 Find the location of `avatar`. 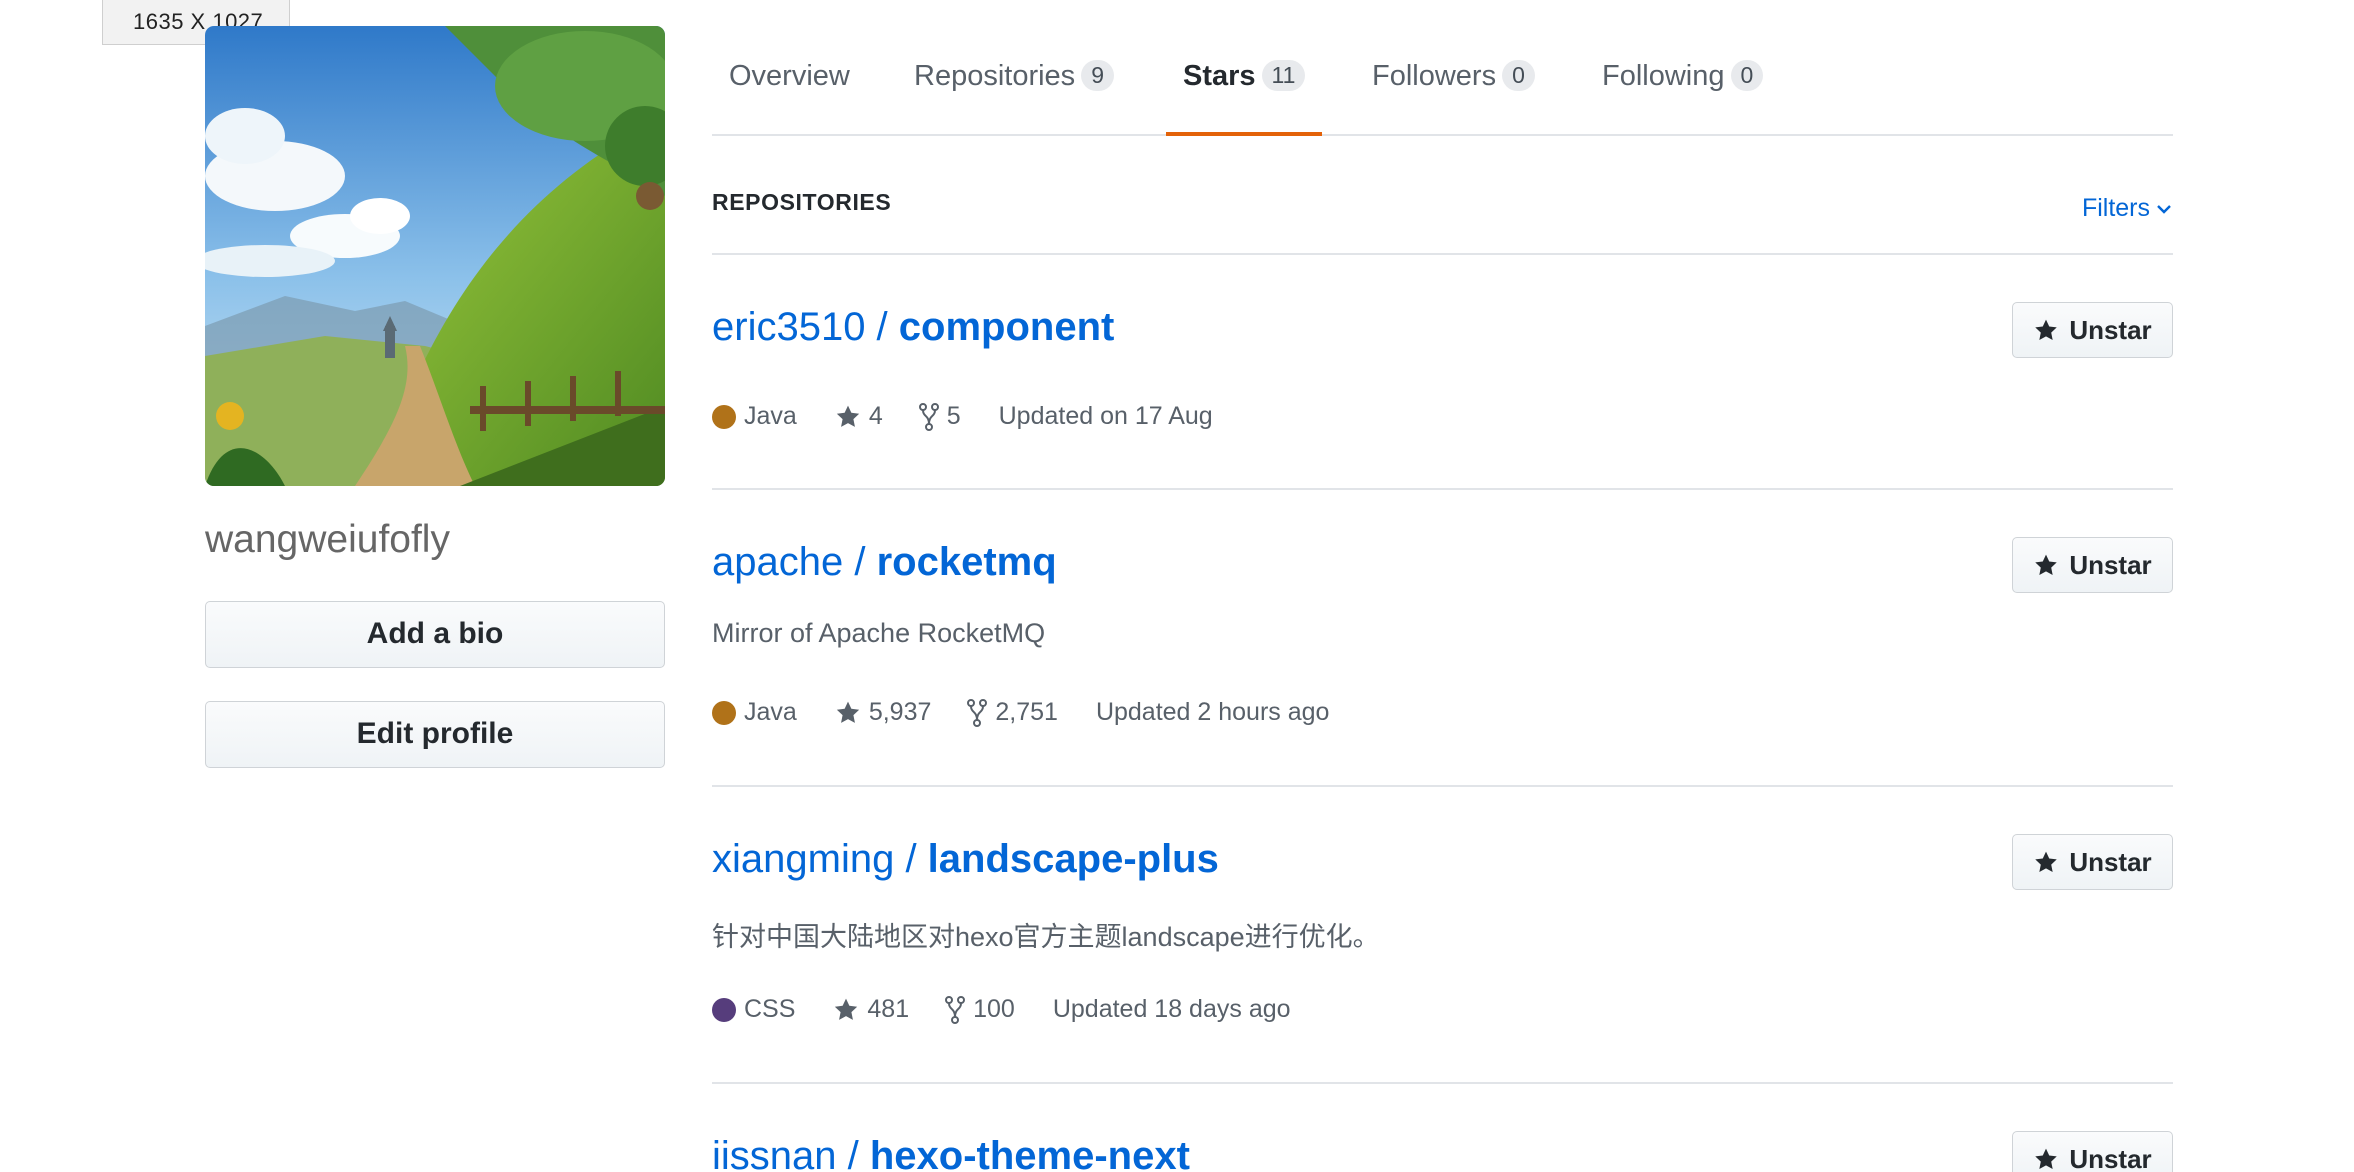

avatar is located at coordinates (435, 256).